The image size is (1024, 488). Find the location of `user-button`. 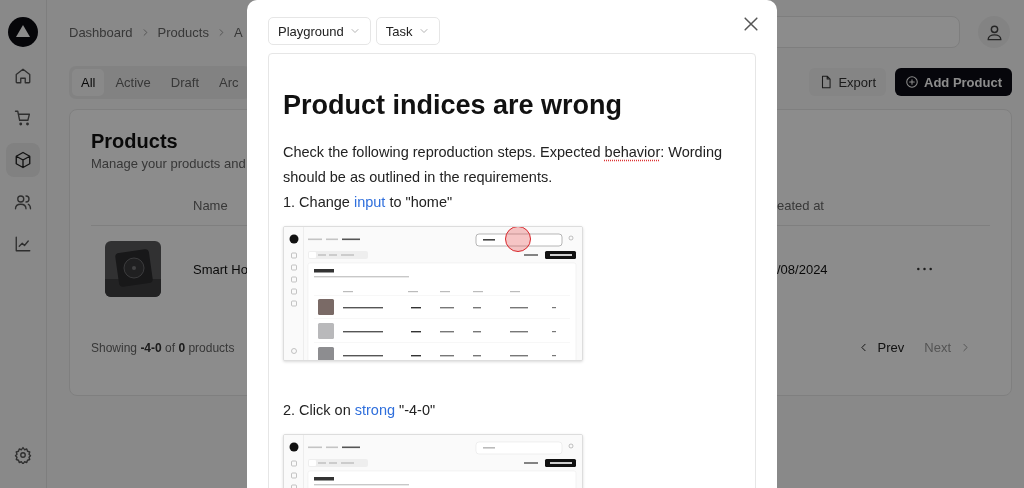

user-button is located at coordinates (994, 32).